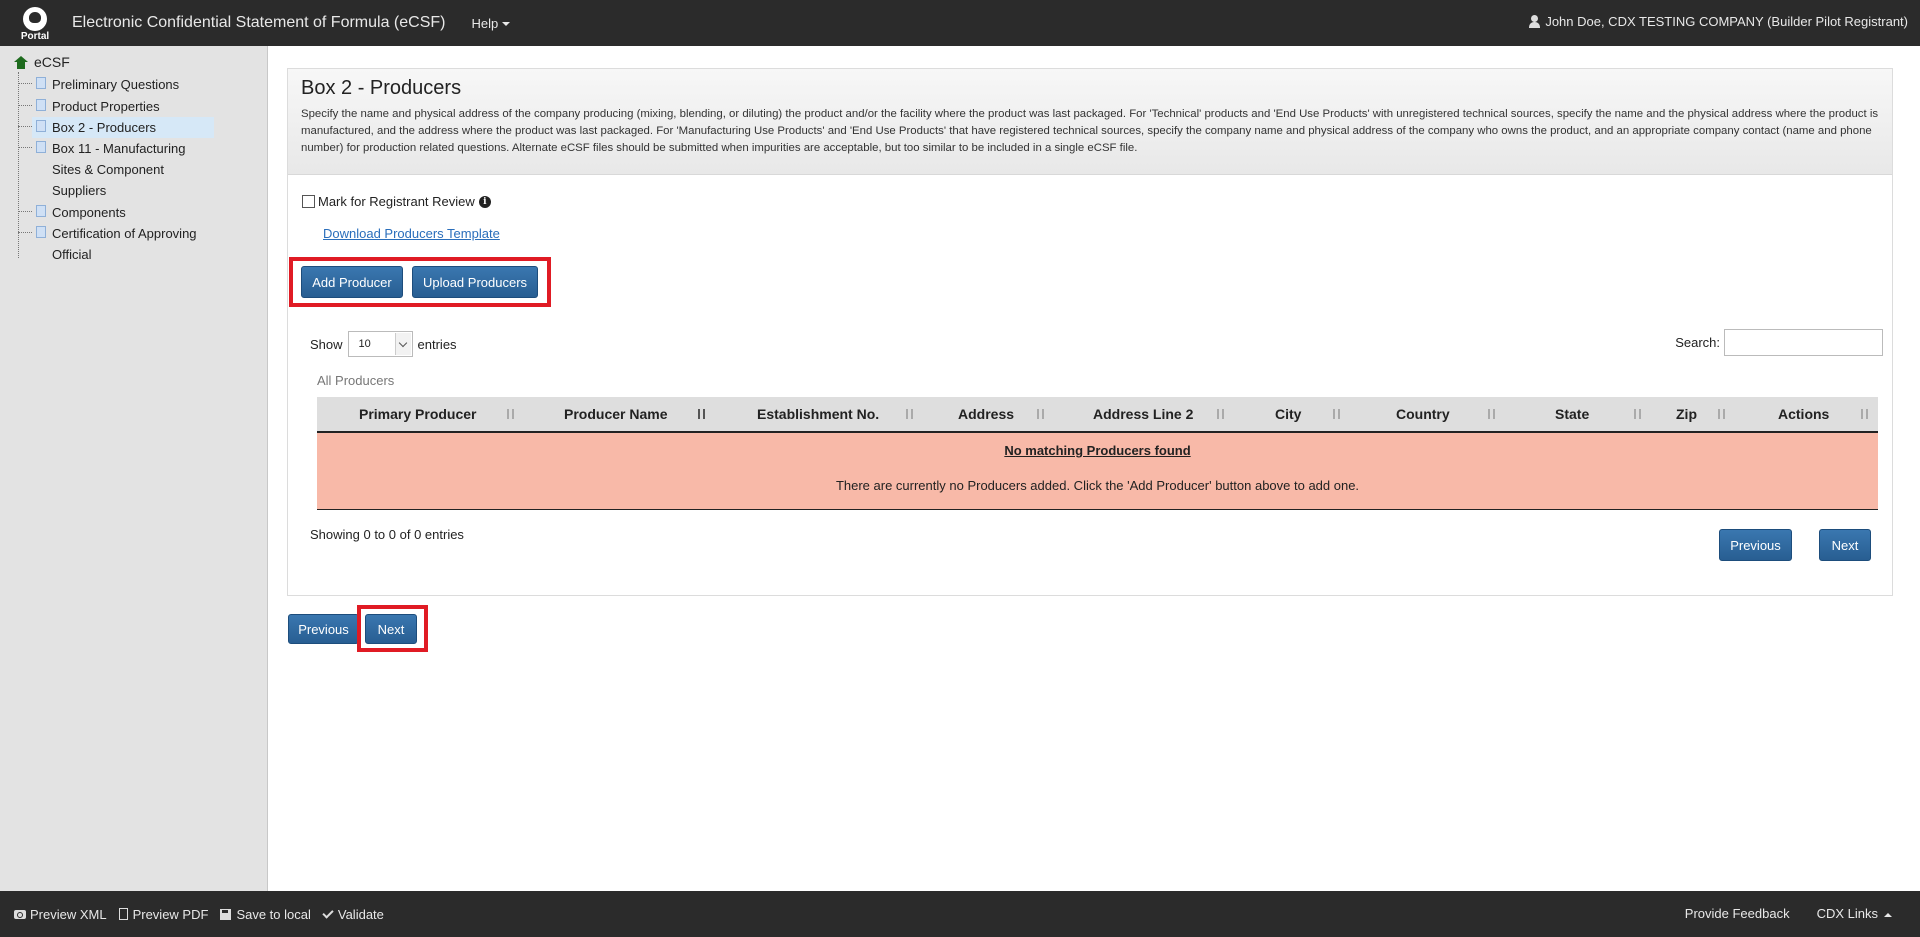 The height and width of the screenshot is (937, 1920). What do you see at coordinates (1888, 914) in the screenshot?
I see `caret-up-icon` at bounding box center [1888, 914].